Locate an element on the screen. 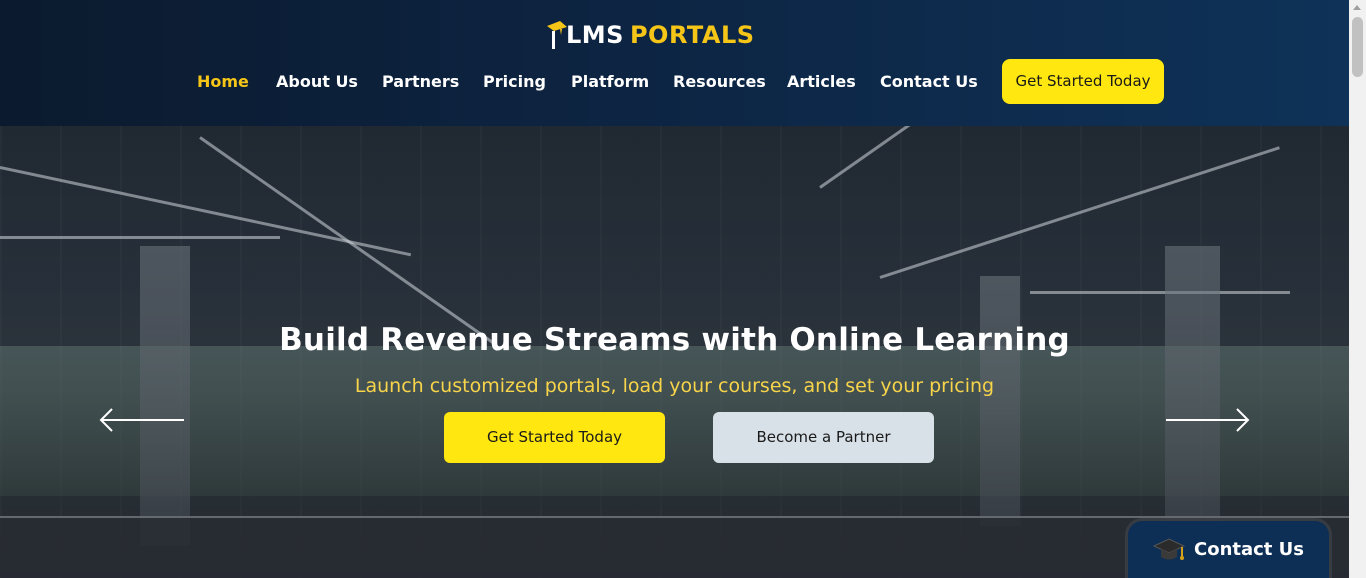  scrollbar-thumb is located at coordinates (1357, 47).